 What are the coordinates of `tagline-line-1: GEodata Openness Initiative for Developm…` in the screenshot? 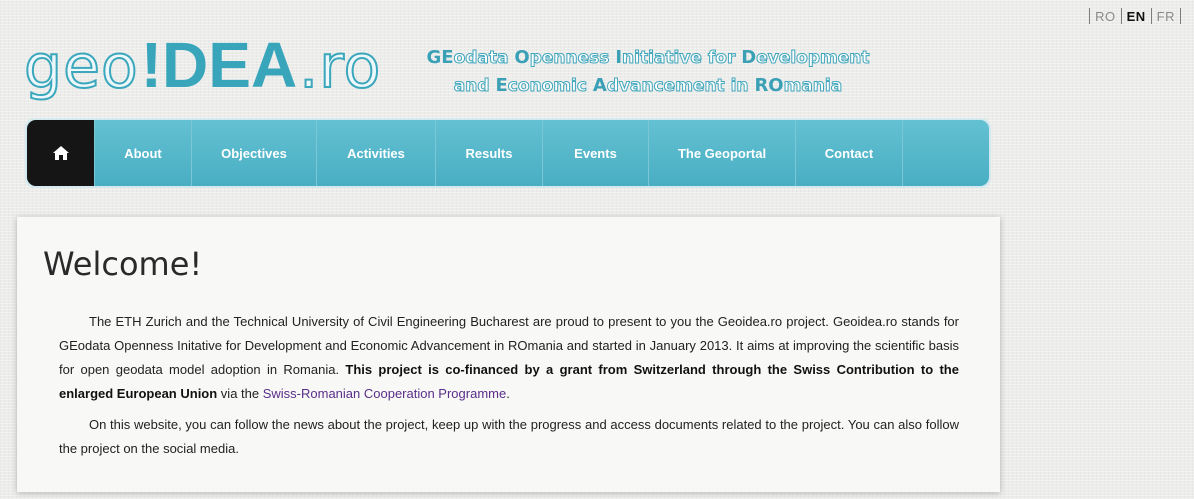 It's located at (648, 58).